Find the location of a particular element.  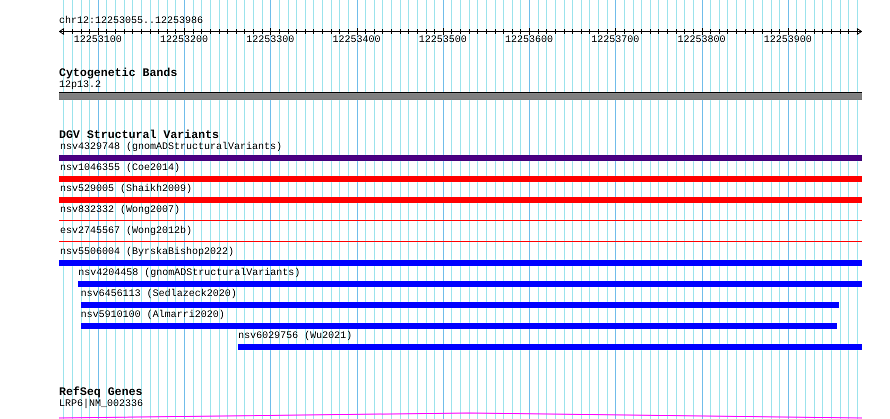

ruler-tick-label: 12253100 is located at coordinates (98, 41).